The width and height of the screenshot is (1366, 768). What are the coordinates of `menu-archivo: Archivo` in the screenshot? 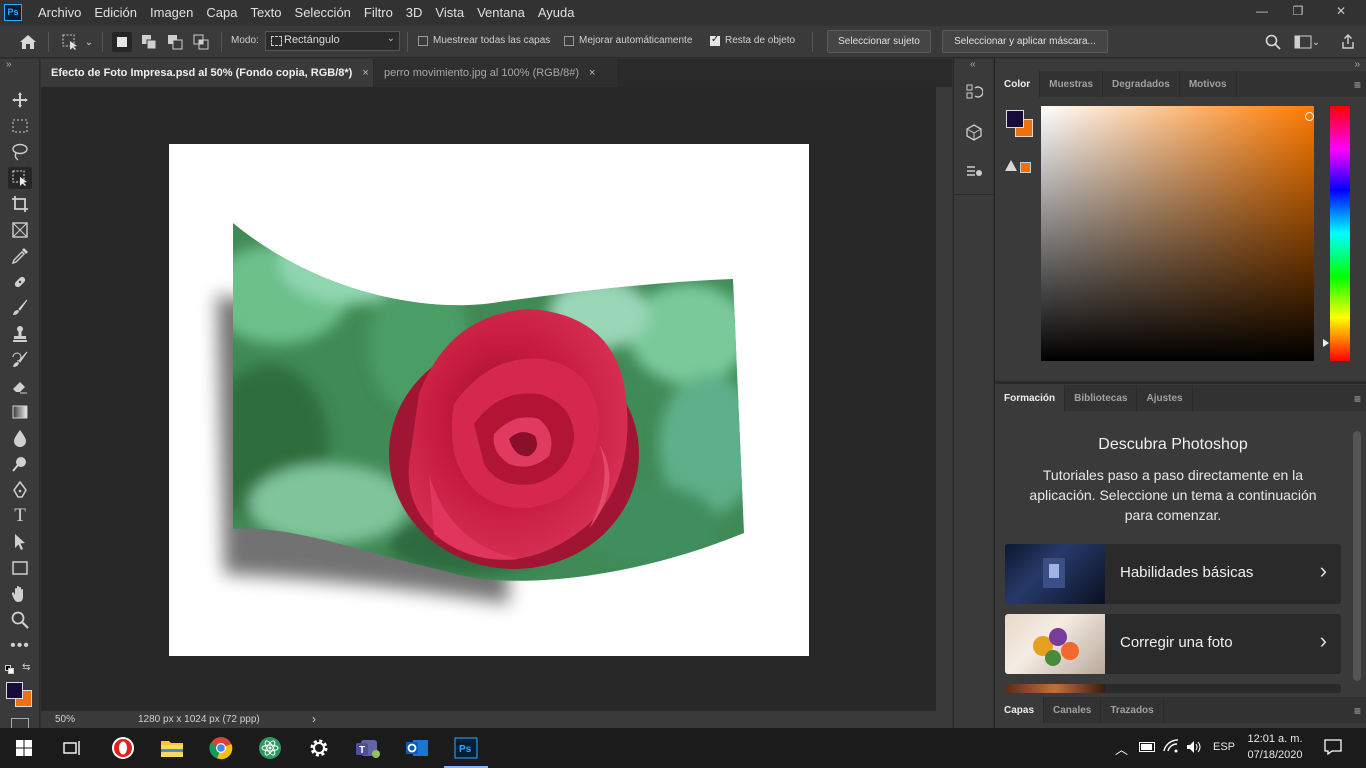 It's located at (60, 12).